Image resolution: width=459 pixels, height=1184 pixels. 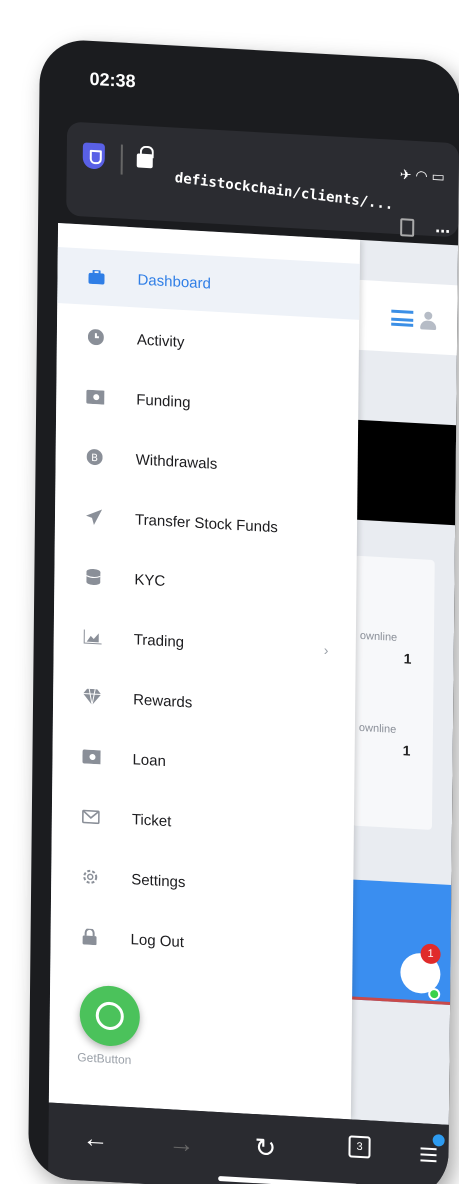 What do you see at coordinates (181, 1143) in the screenshot?
I see `forward-arrow-icon: →` at bounding box center [181, 1143].